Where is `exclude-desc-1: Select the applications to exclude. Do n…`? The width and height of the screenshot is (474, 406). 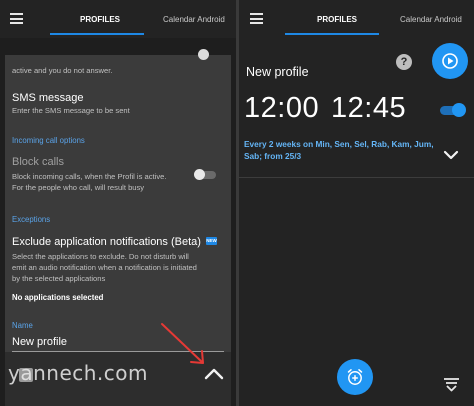
exclude-desc-1: Select the applications to exclude. Do n… is located at coordinates (100, 256).